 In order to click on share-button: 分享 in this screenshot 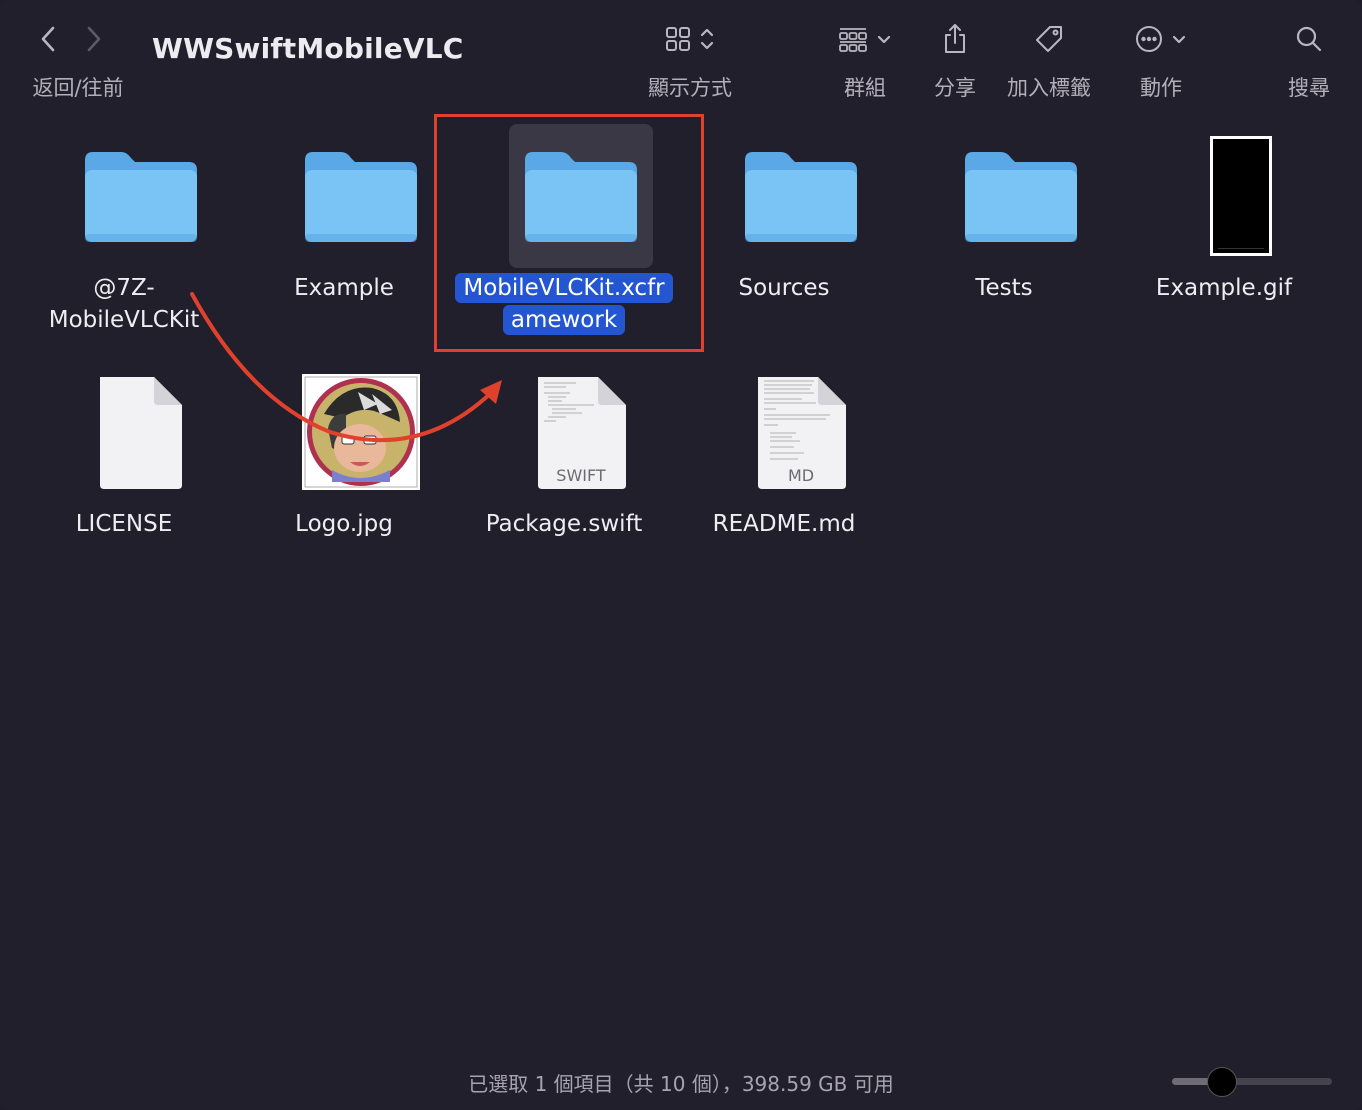, I will do `click(955, 61)`.